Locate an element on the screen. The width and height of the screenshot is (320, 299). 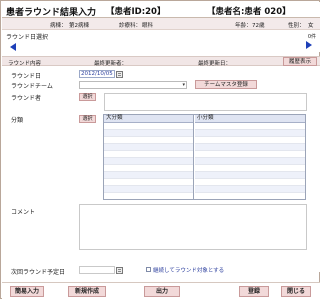
round-team-select: ▾ is located at coordinates (133, 85).